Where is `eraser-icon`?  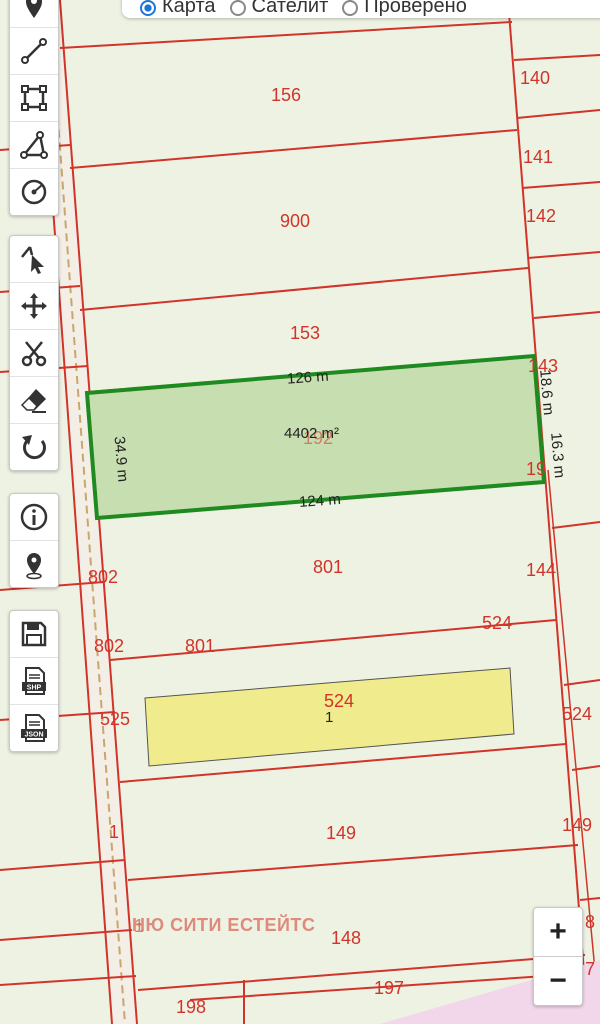 eraser-icon is located at coordinates (33, 401).